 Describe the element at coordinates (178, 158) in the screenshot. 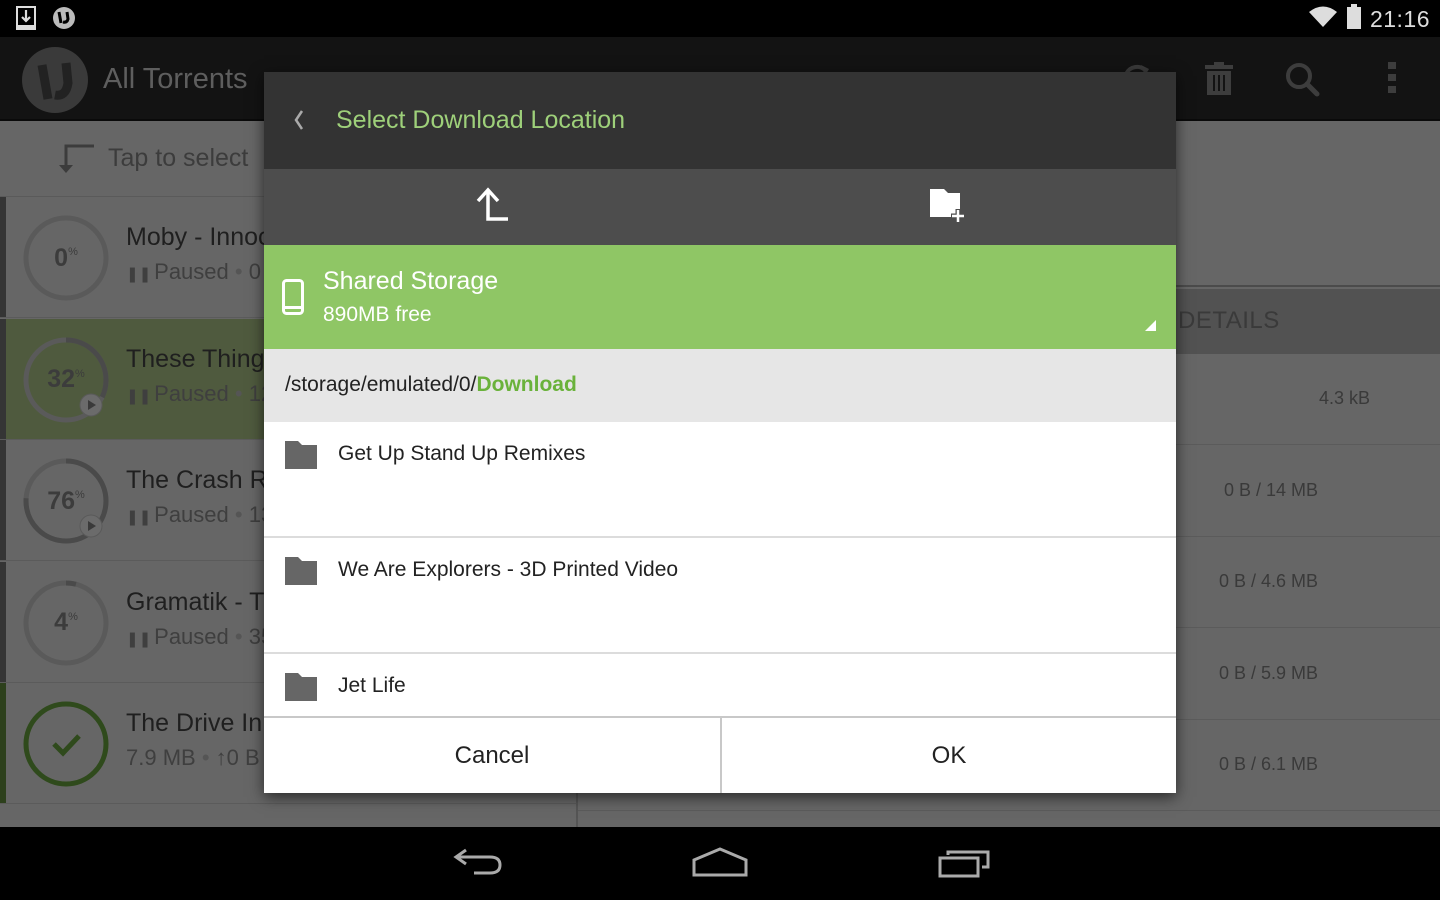

I see `tap-to-select-label: Tap to select` at that location.